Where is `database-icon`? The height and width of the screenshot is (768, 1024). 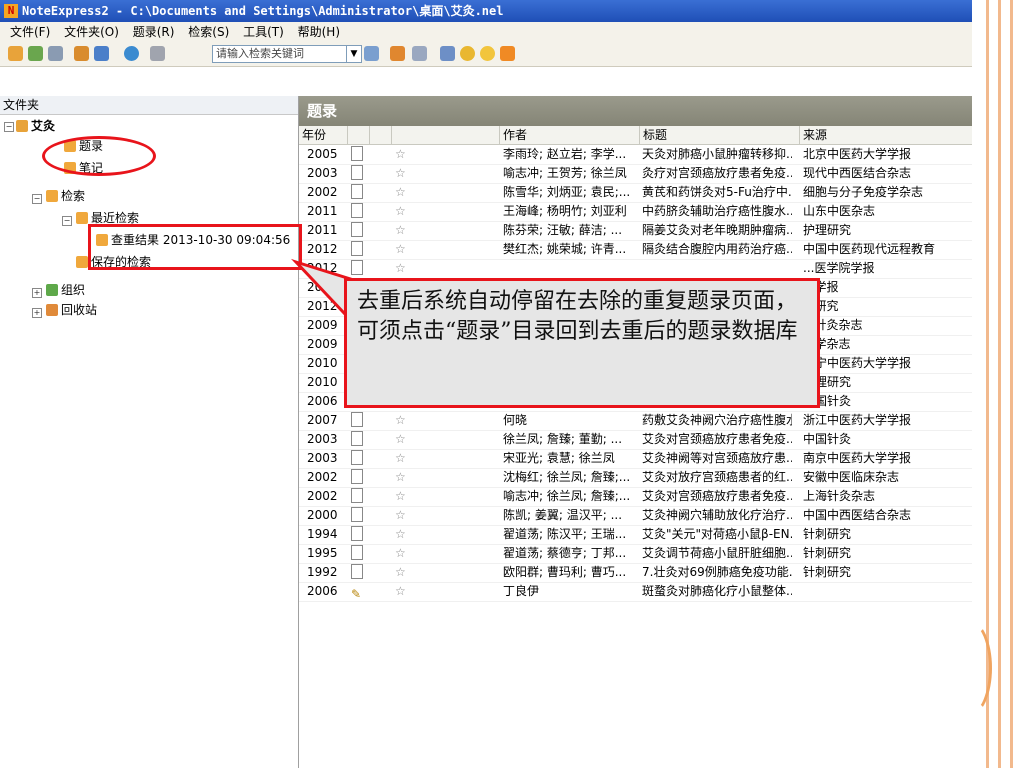
database-icon is located at coordinates (55, 53).